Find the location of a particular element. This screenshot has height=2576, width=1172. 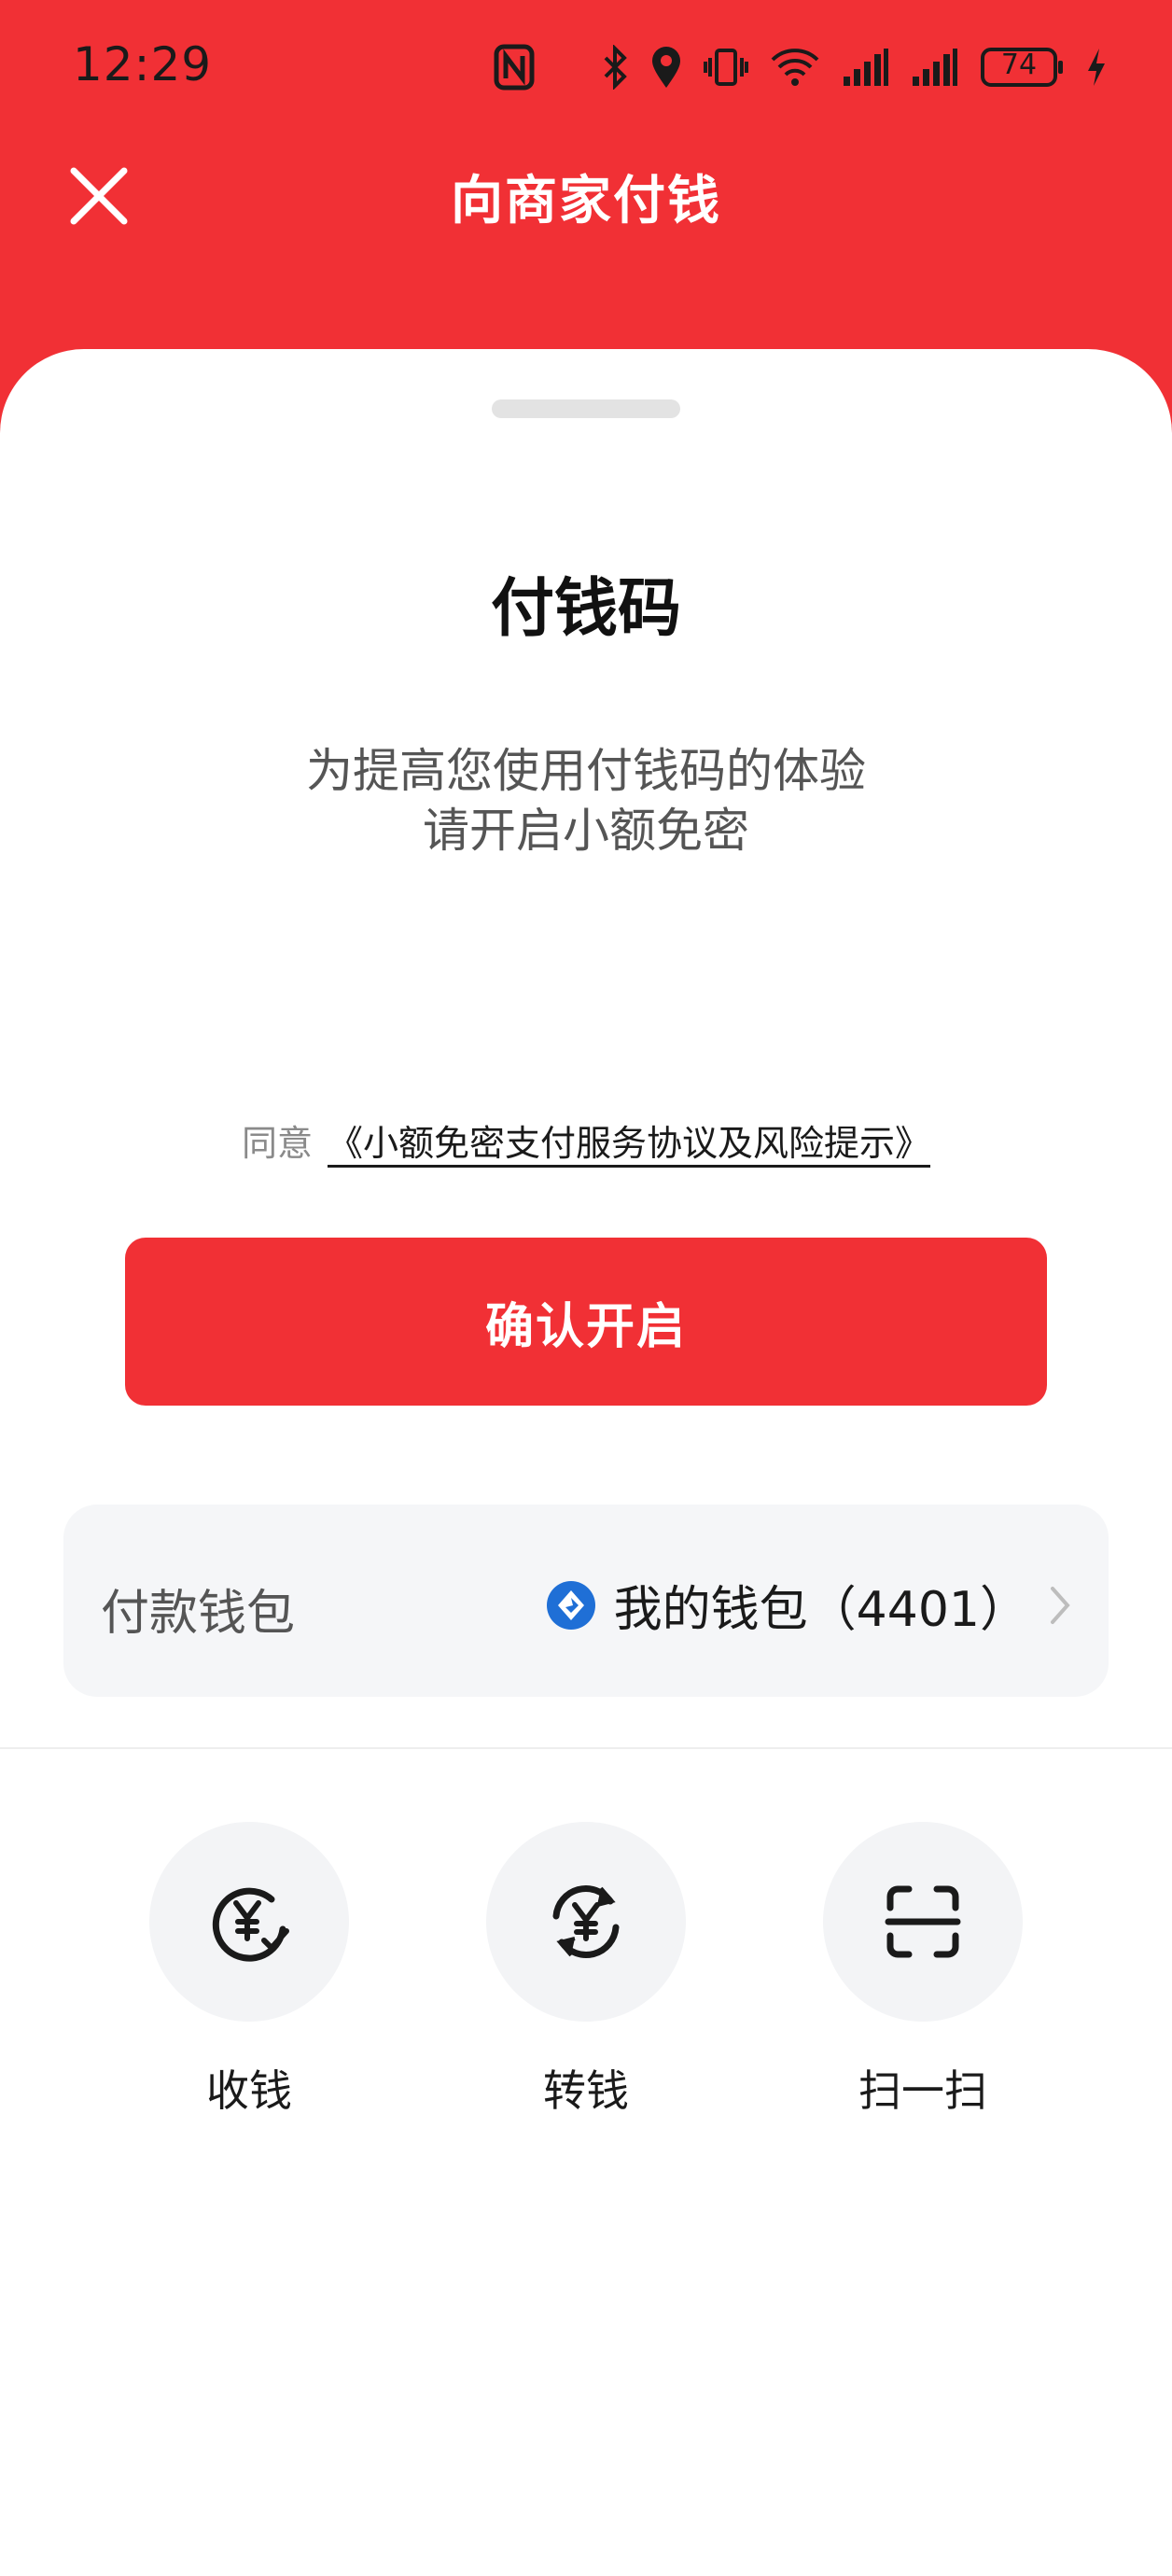

battery-icon: 74 is located at coordinates (1023, 67).